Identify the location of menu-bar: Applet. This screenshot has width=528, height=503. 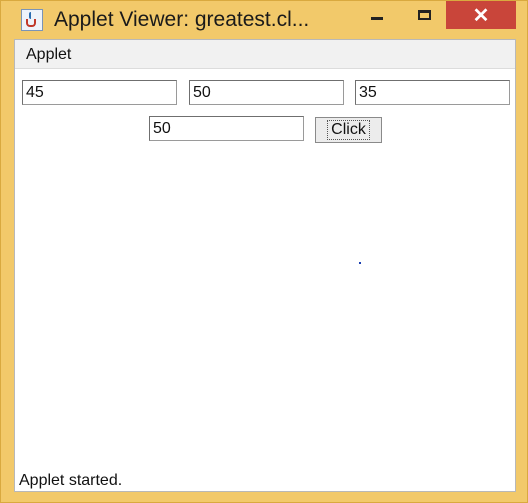
(265, 54).